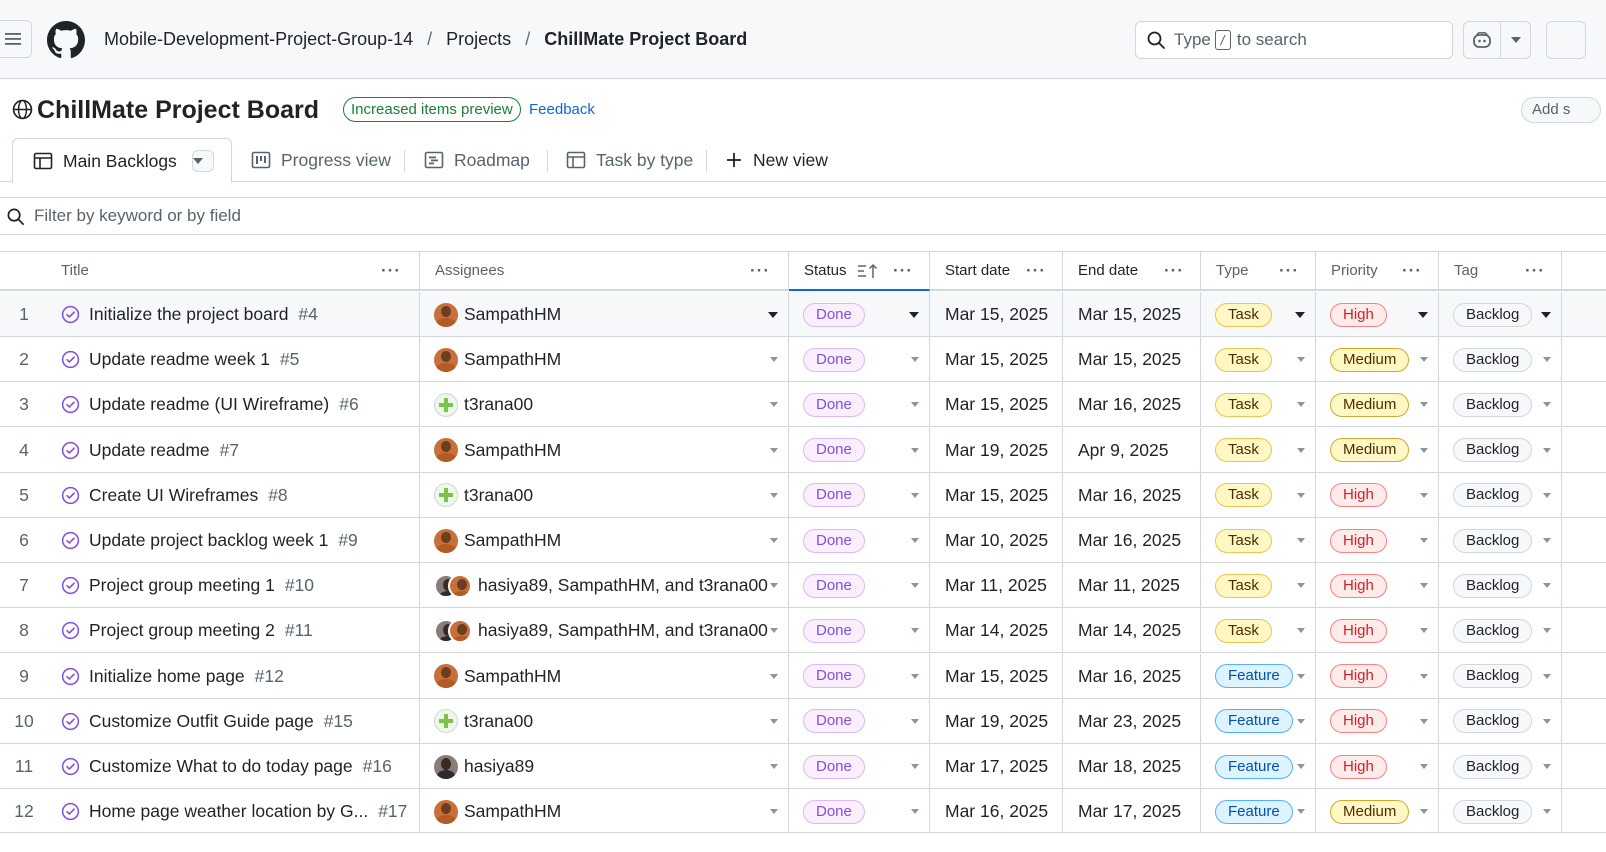 The height and width of the screenshot is (852, 1606). What do you see at coordinates (803, 216) in the screenshot?
I see `filter-input: Filter by keyword or by field` at bounding box center [803, 216].